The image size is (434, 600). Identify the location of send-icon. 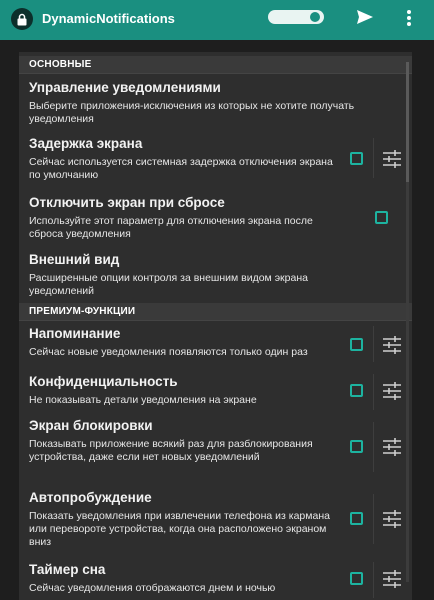
(365, 17).